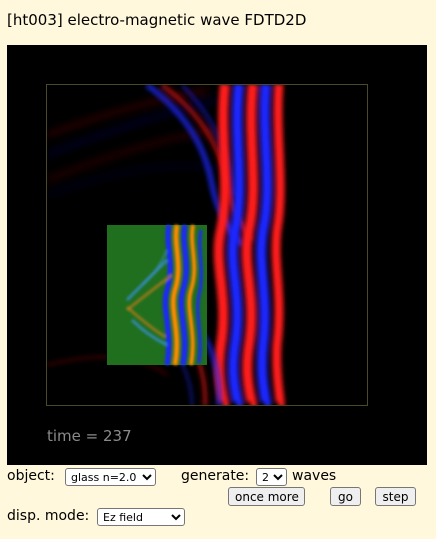 The image size is (436, 539). What do you see at coordinates (266, 496) in the screenshot?
I see `once-more-button: once more` at bounding box center [266, 496].